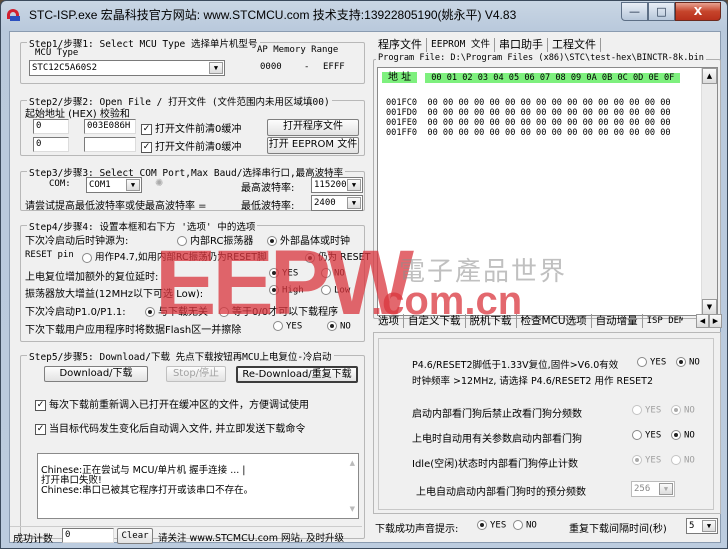 The image size is (728, 549). Describe the element at coordinates (617, 321) in the screenshot. I see `tab-auto-increment: 自动增量` at that location.